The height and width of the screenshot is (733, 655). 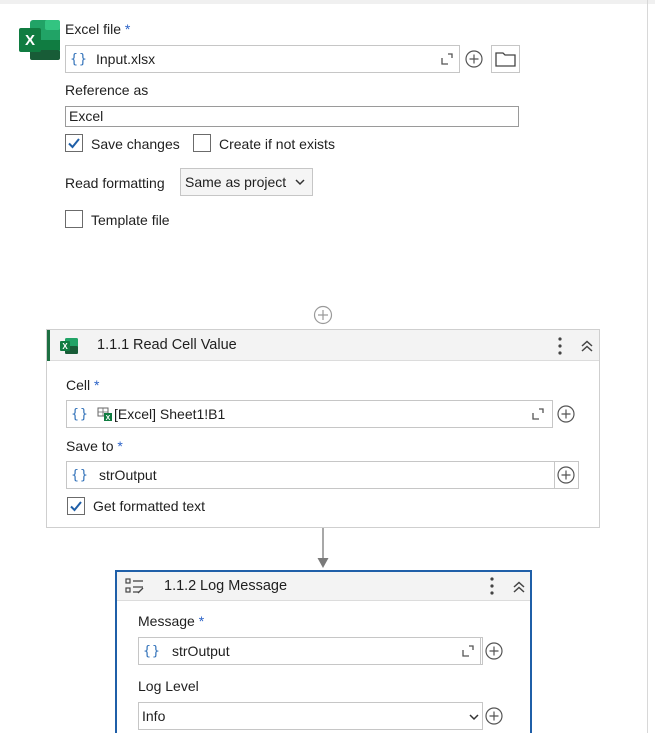 What do you see at coordinates (202, 143) in the screenshot?
I see `create-if-not-exists-checkbox` at bounding box center [202, 143].